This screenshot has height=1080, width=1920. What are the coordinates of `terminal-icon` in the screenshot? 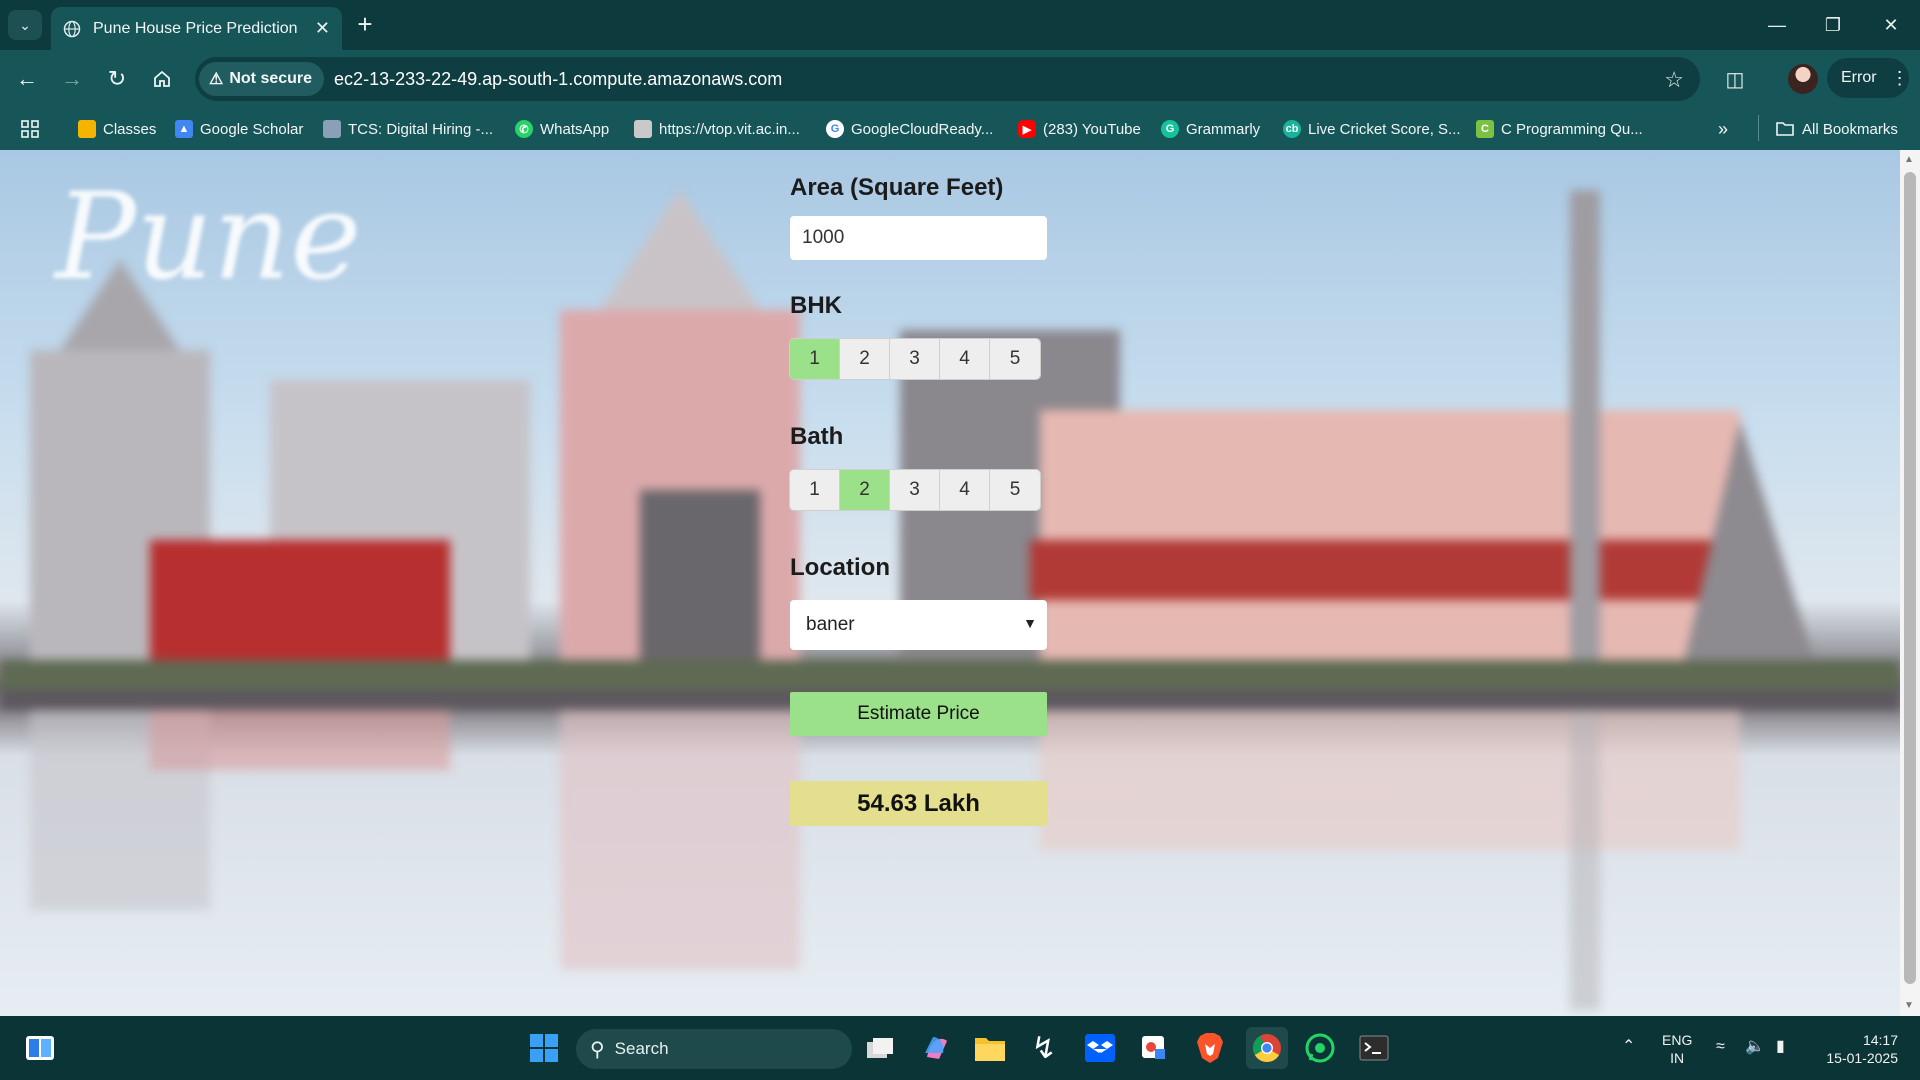 It's located at (1374, 1048).